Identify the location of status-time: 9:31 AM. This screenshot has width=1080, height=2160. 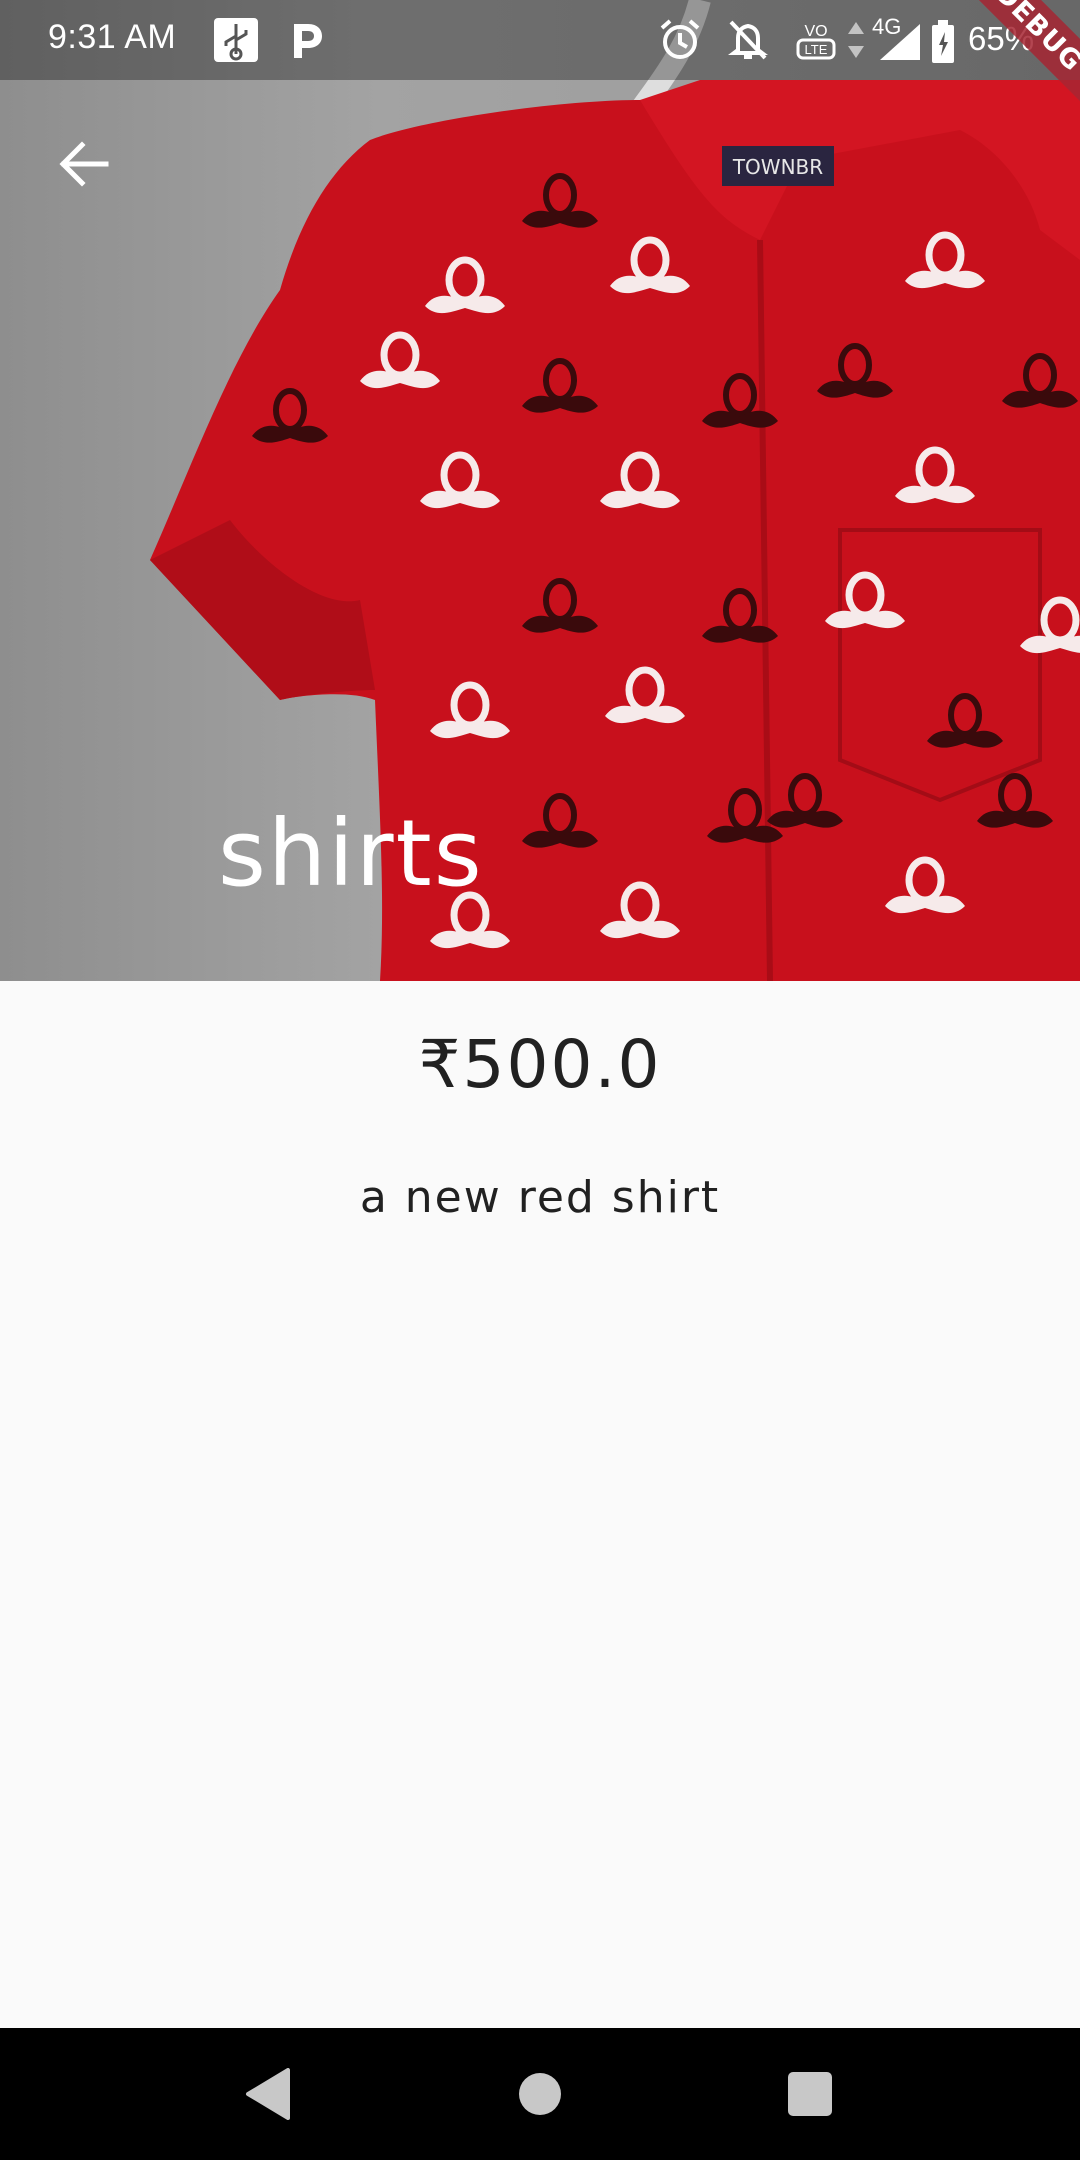
(112, 37).